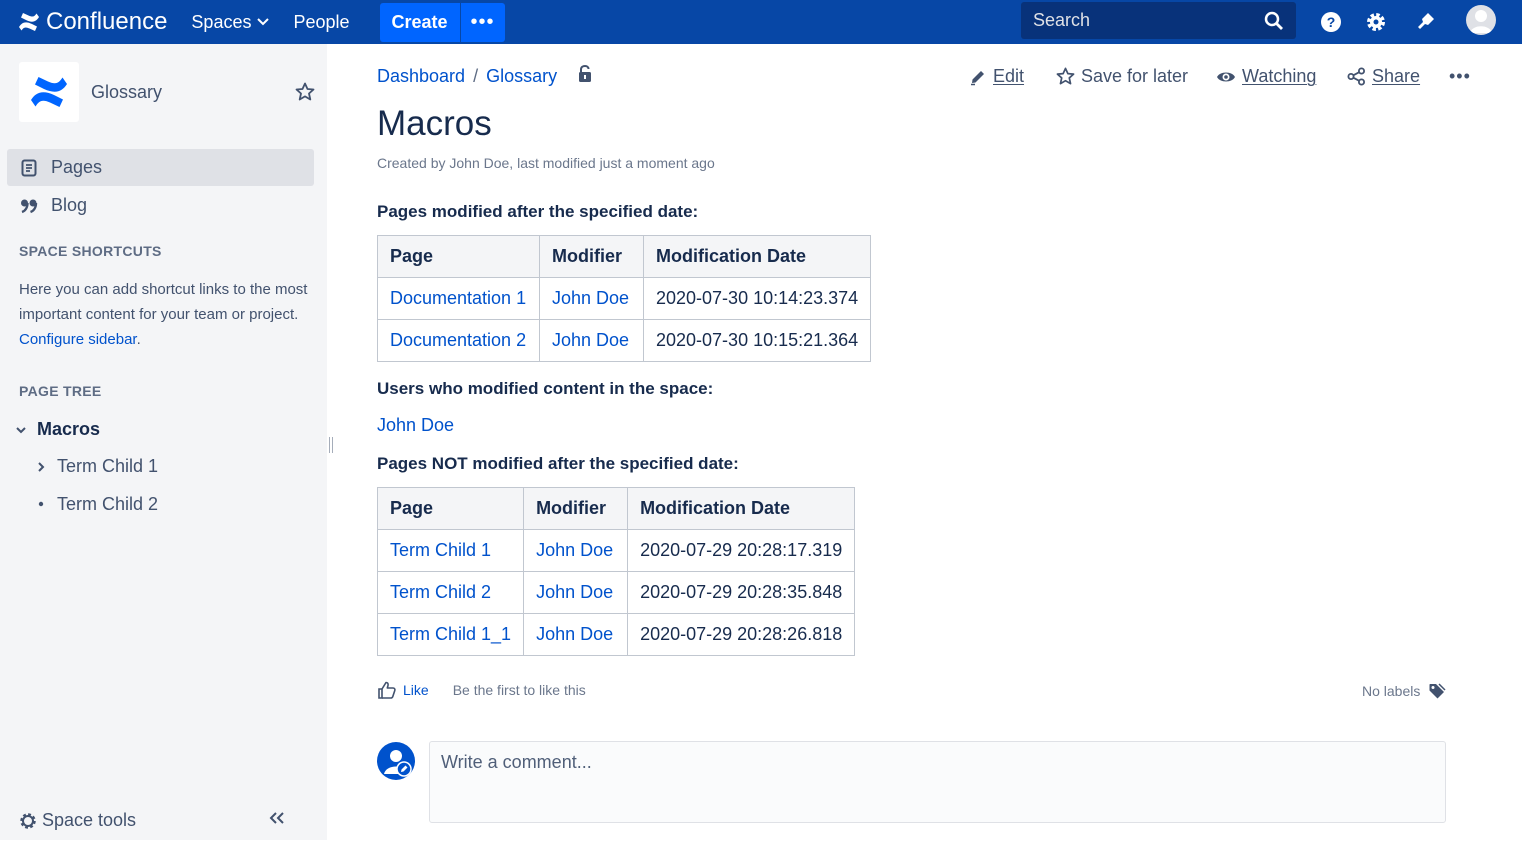  What do you see at coordinates (761, 854) in the screenshot?
I see `bottom-strip` at bounding box center [761, 854].